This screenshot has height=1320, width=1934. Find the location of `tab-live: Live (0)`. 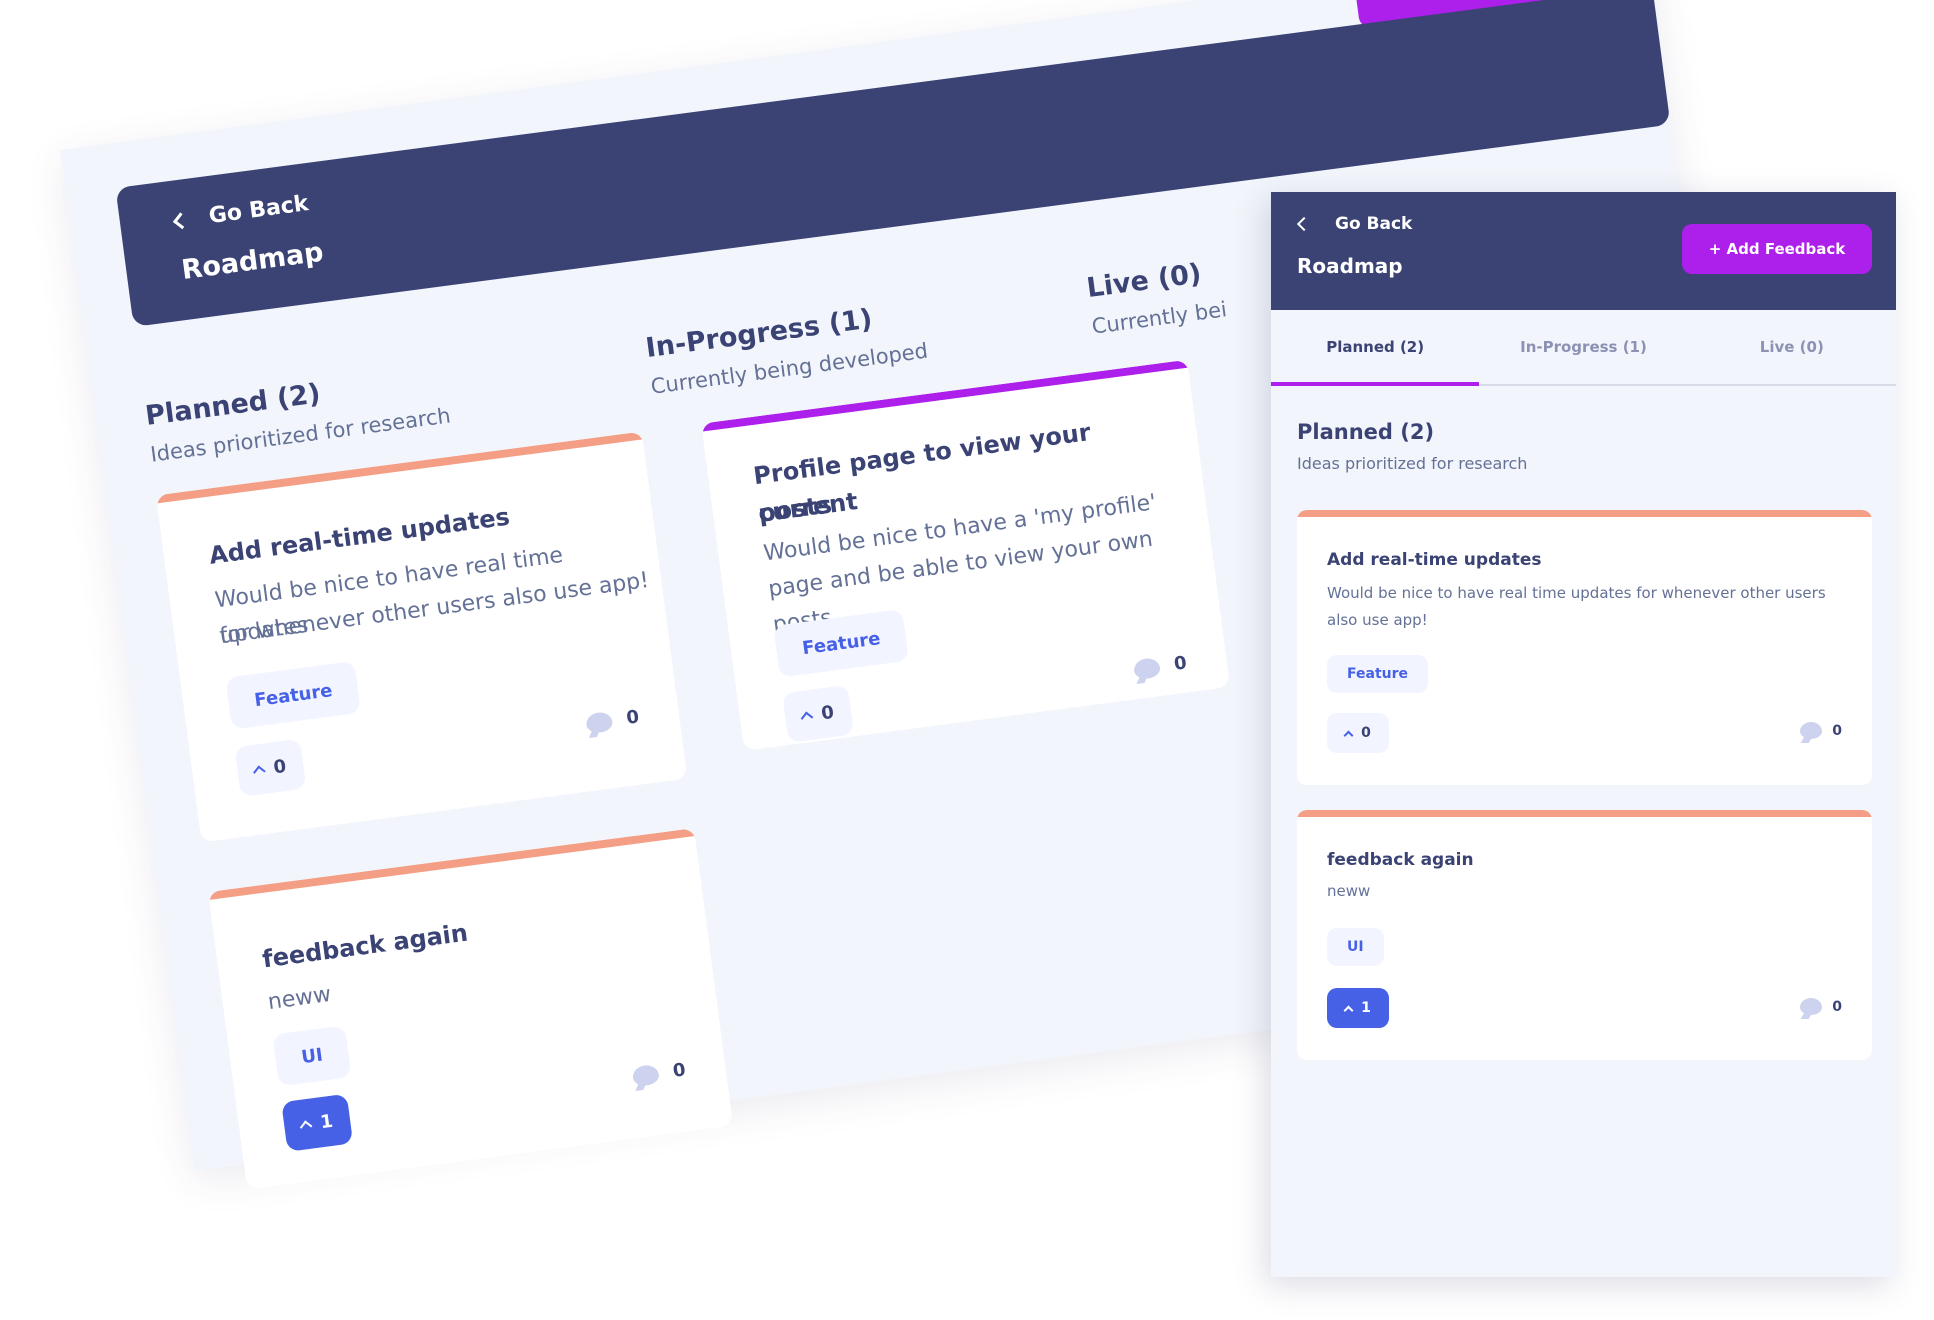

tab-live: Live (0) is located at coordinates (1792, 347).